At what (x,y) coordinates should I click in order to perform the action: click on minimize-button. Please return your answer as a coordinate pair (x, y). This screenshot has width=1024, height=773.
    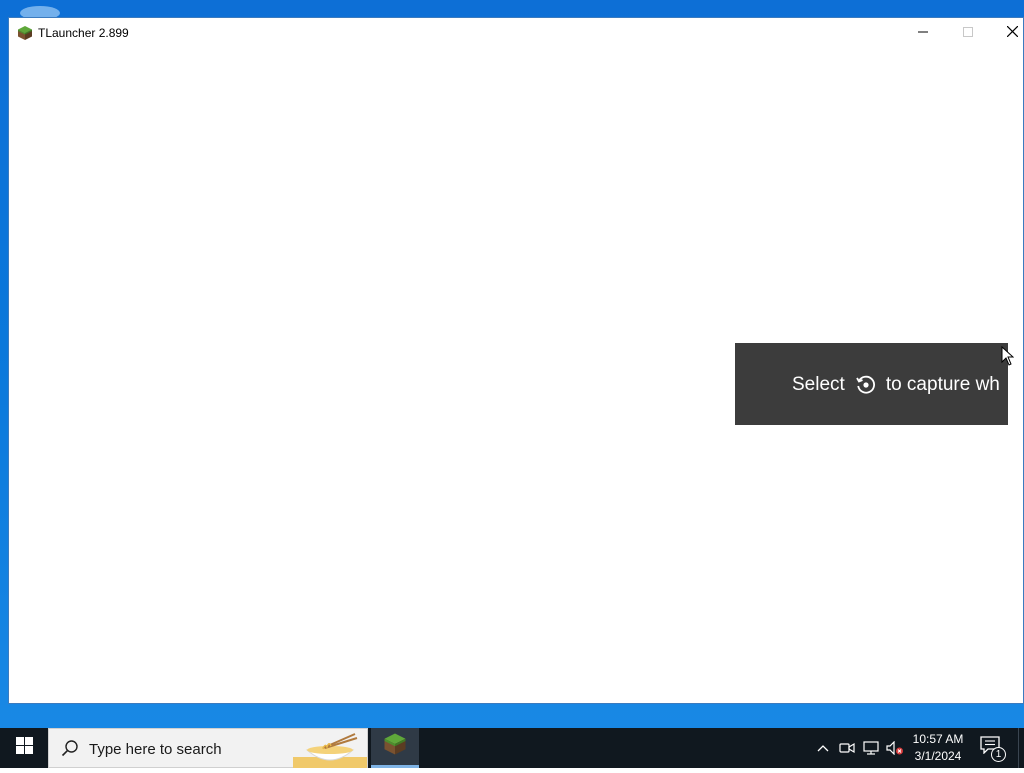
    Looking at the image, I should click on (922, 33).